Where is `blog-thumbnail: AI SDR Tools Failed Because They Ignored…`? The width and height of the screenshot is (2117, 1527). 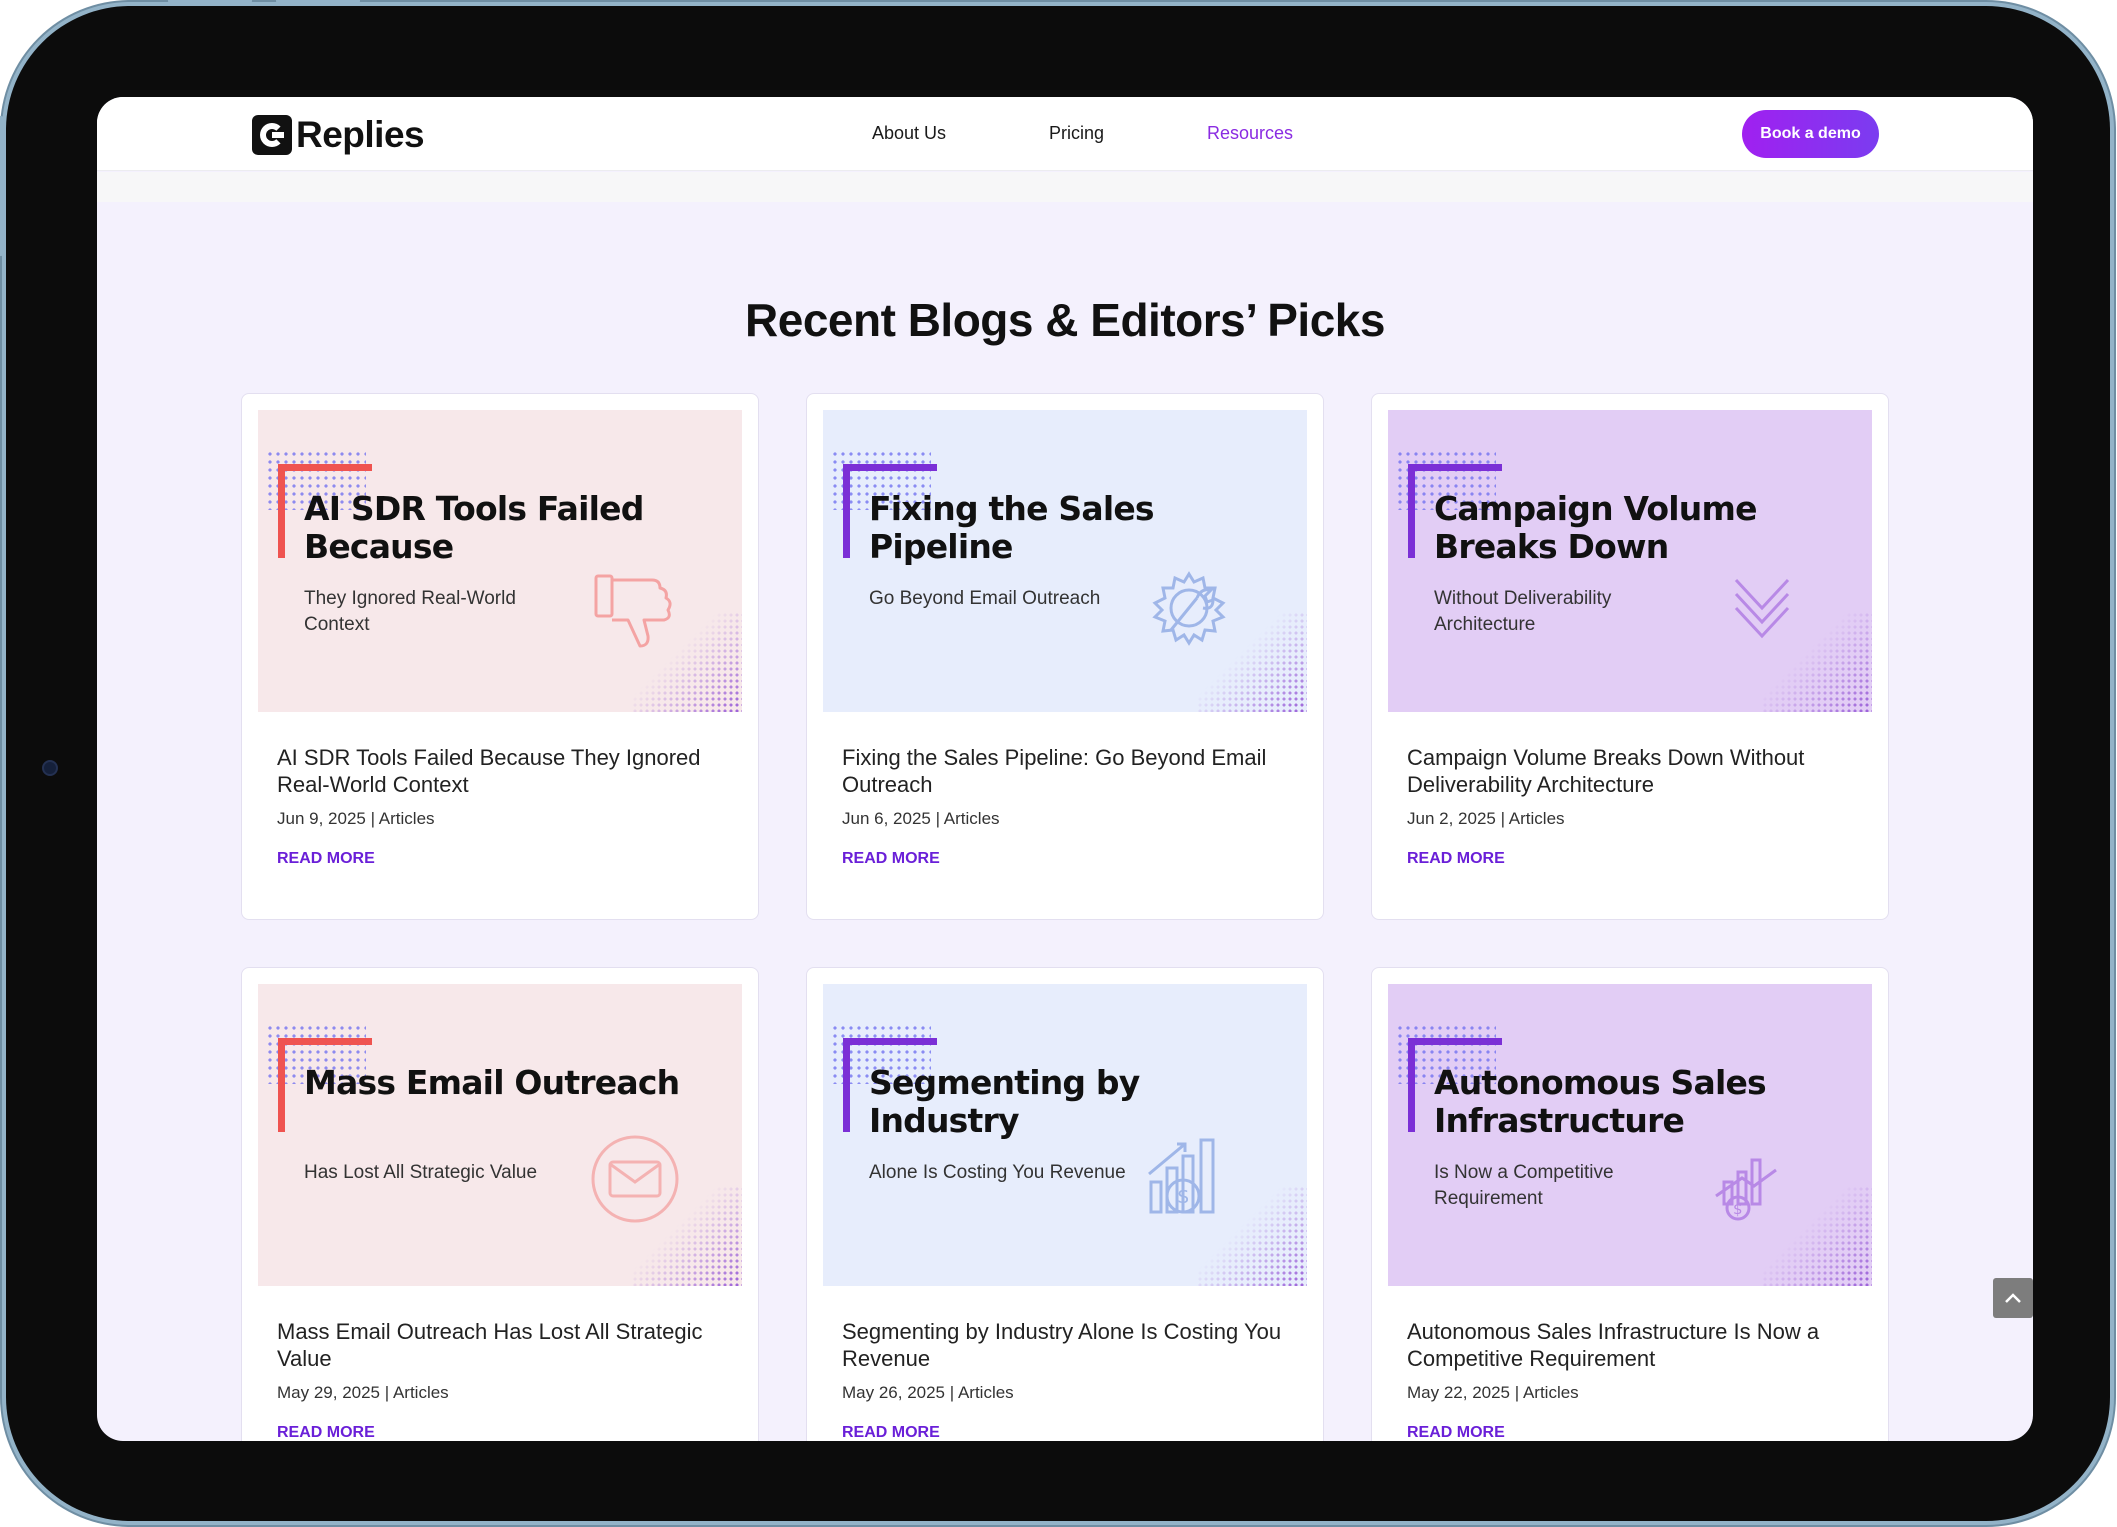 blog-thumbnail: AI SDR Tools Failed Because They Ignored… is located at coordinates (500, 561).